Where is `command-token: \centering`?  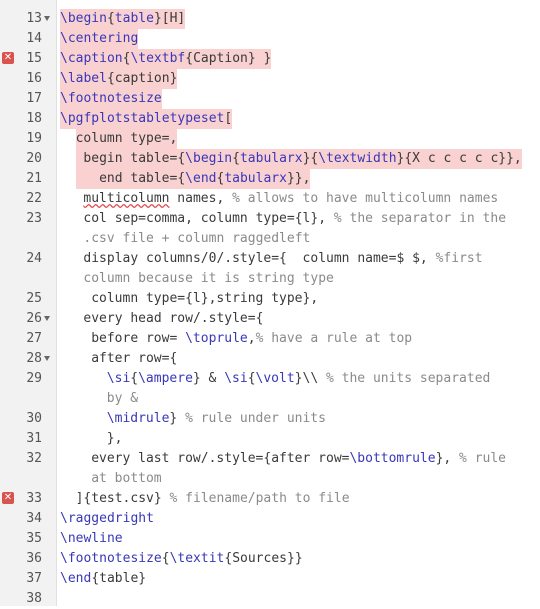 command-token: \centering is located at coordinates (99, 38).